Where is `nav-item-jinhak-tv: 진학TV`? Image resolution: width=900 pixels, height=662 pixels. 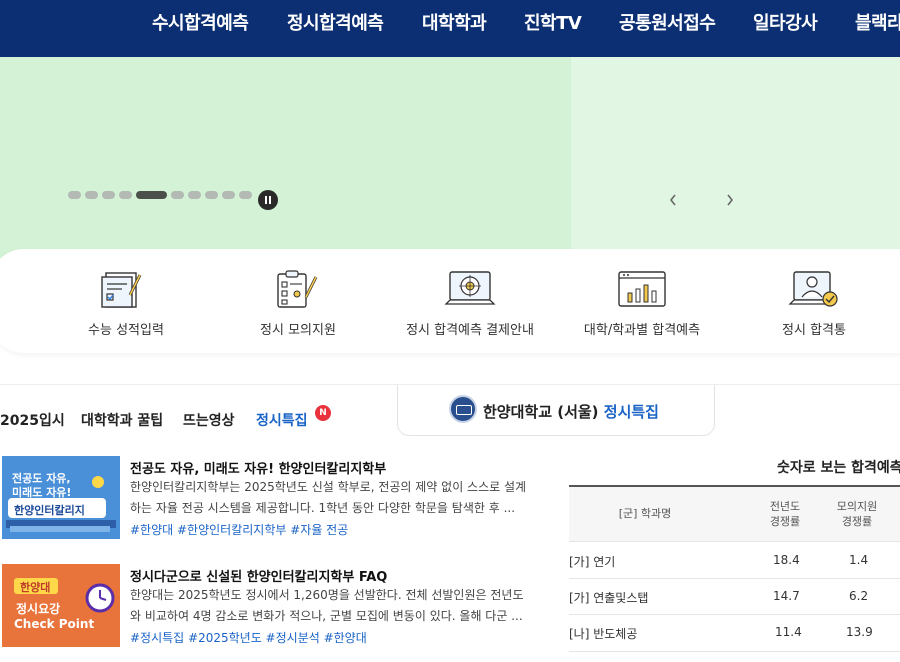 nav-item-jinhak-tv: 진학TV is located at coordinates (553, 22).